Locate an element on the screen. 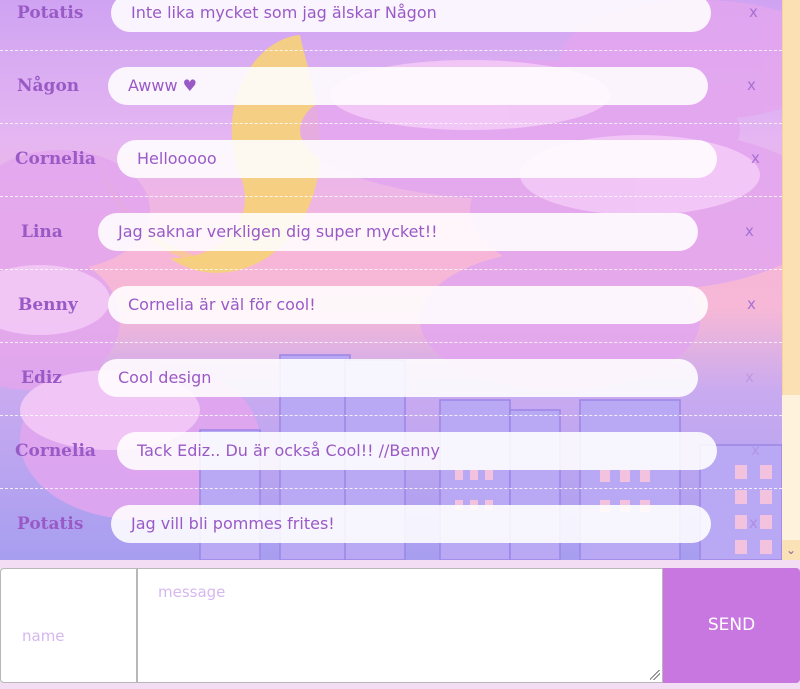  message-author: Någon is located at coordinates (48, 86).